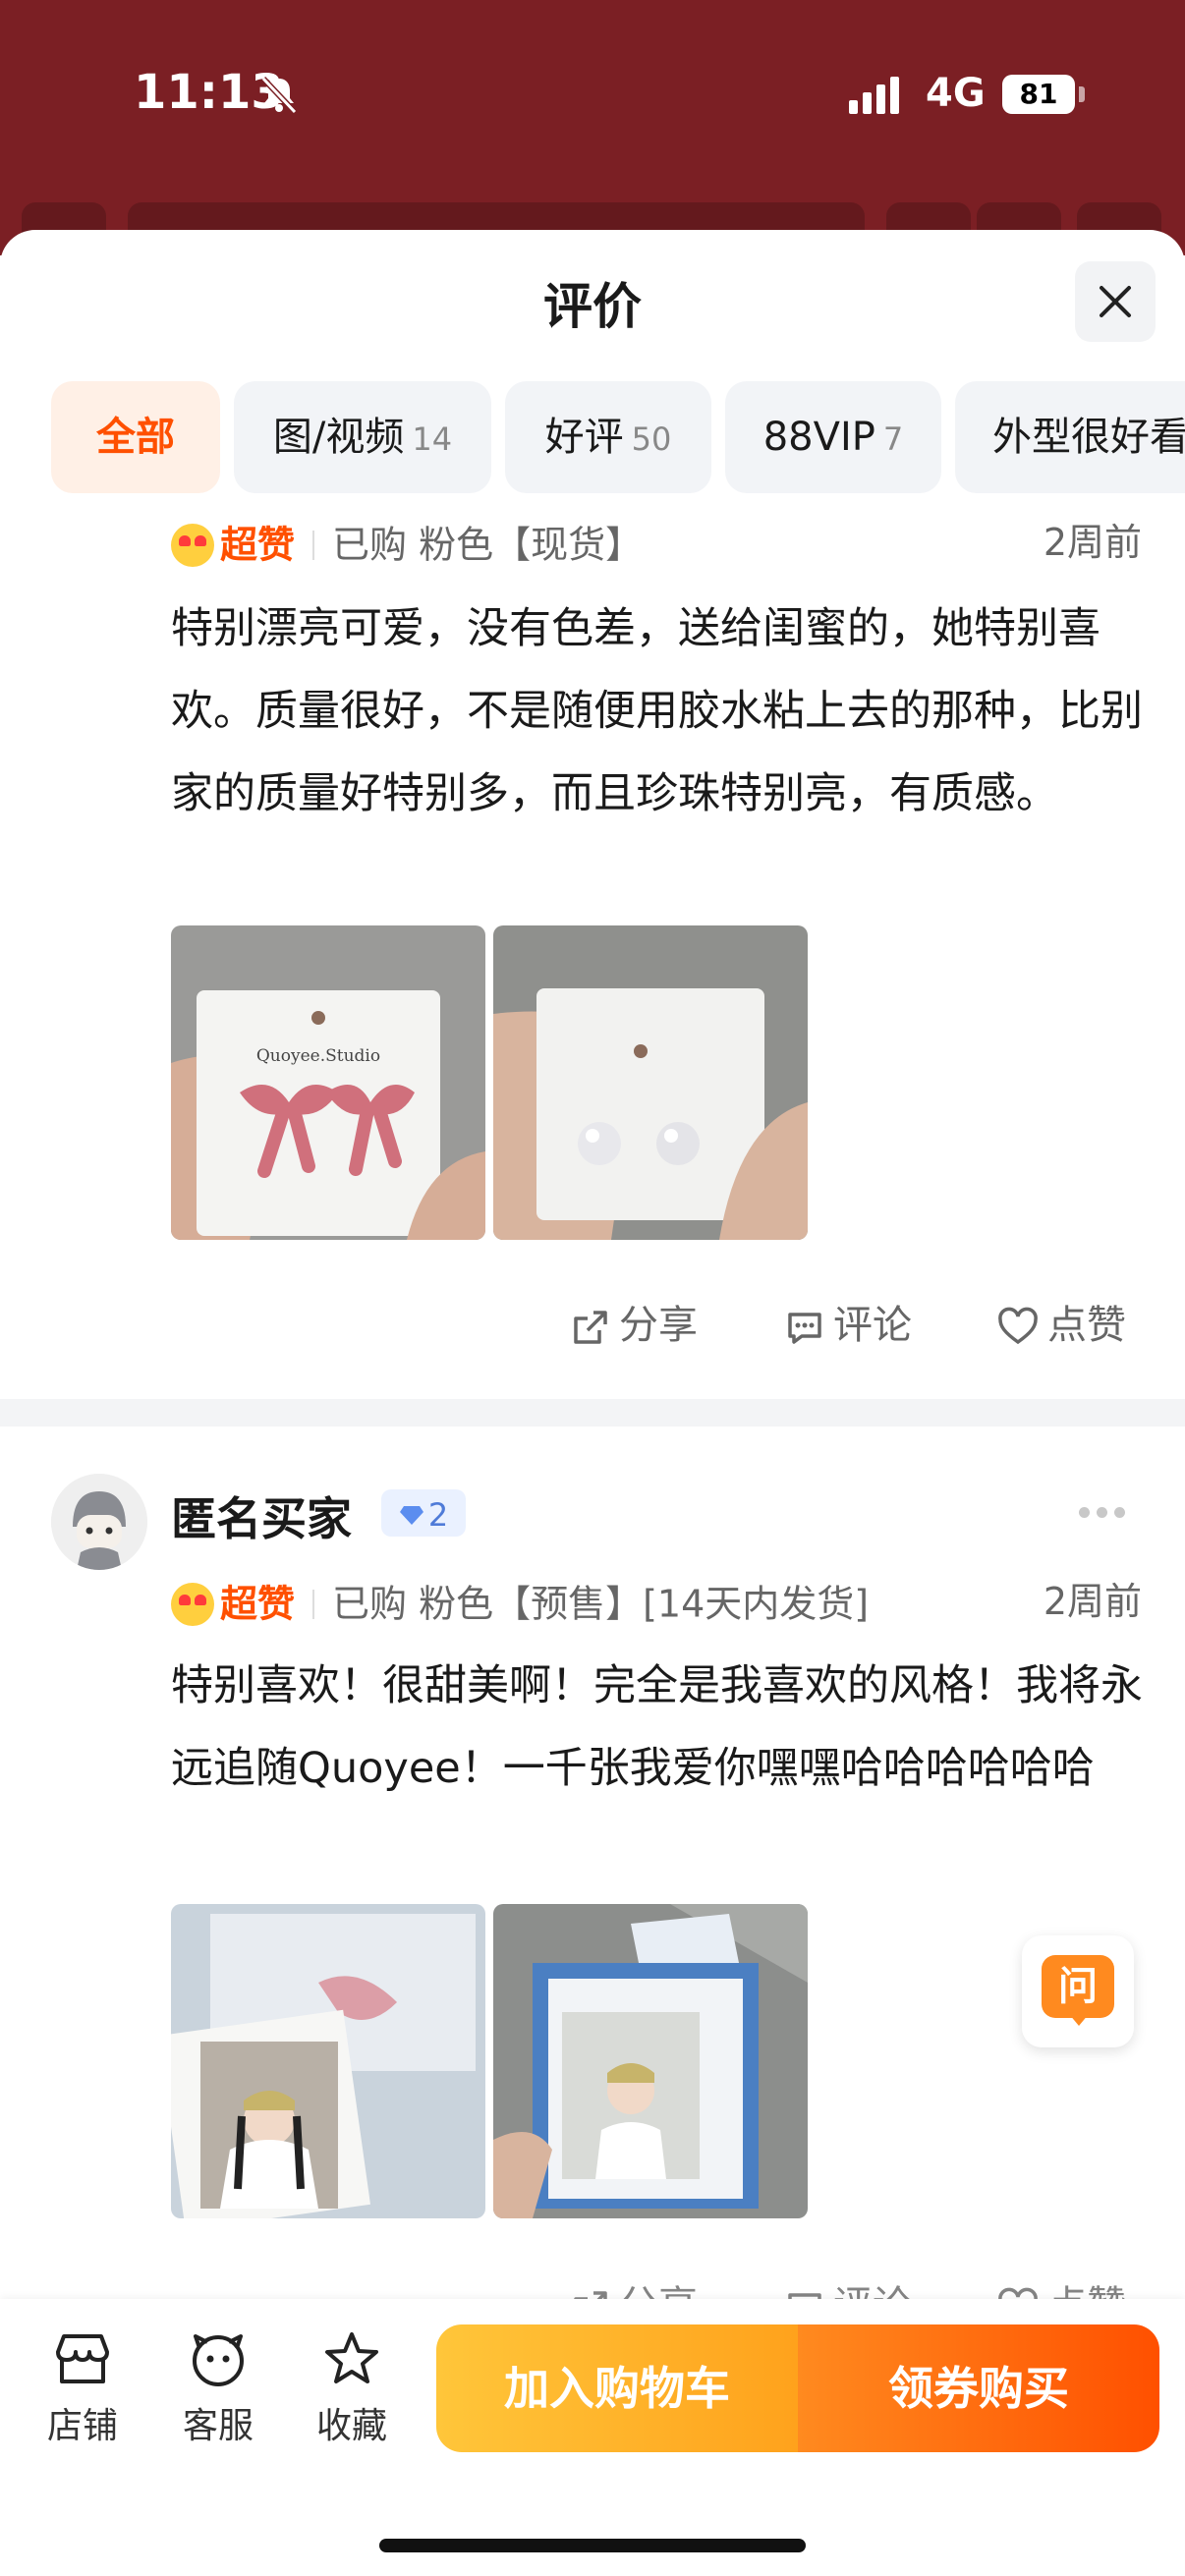  What do you see at coordinates (592, 306) in the screenshot?
I see `sheet-title: 评价` at bounding box center [592, 306].